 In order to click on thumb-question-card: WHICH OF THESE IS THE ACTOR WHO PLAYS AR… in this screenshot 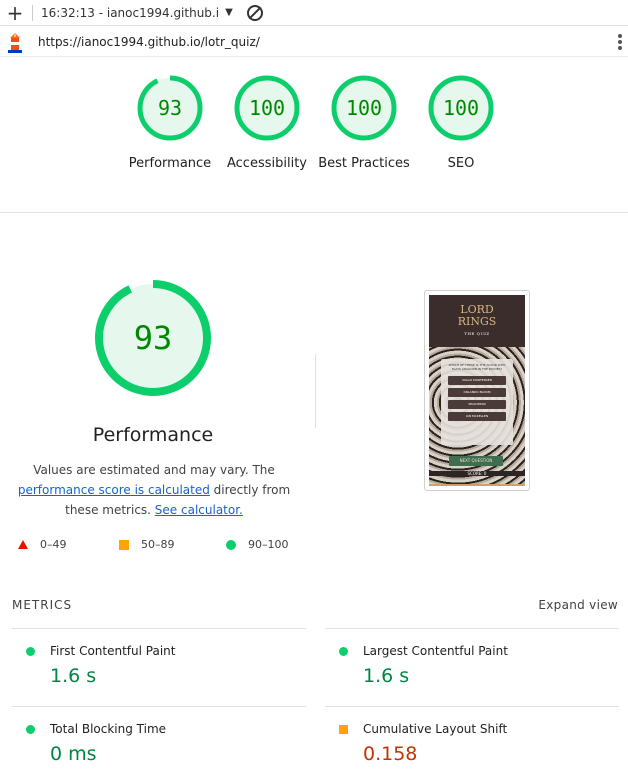, I will do `click(477, 402)`.